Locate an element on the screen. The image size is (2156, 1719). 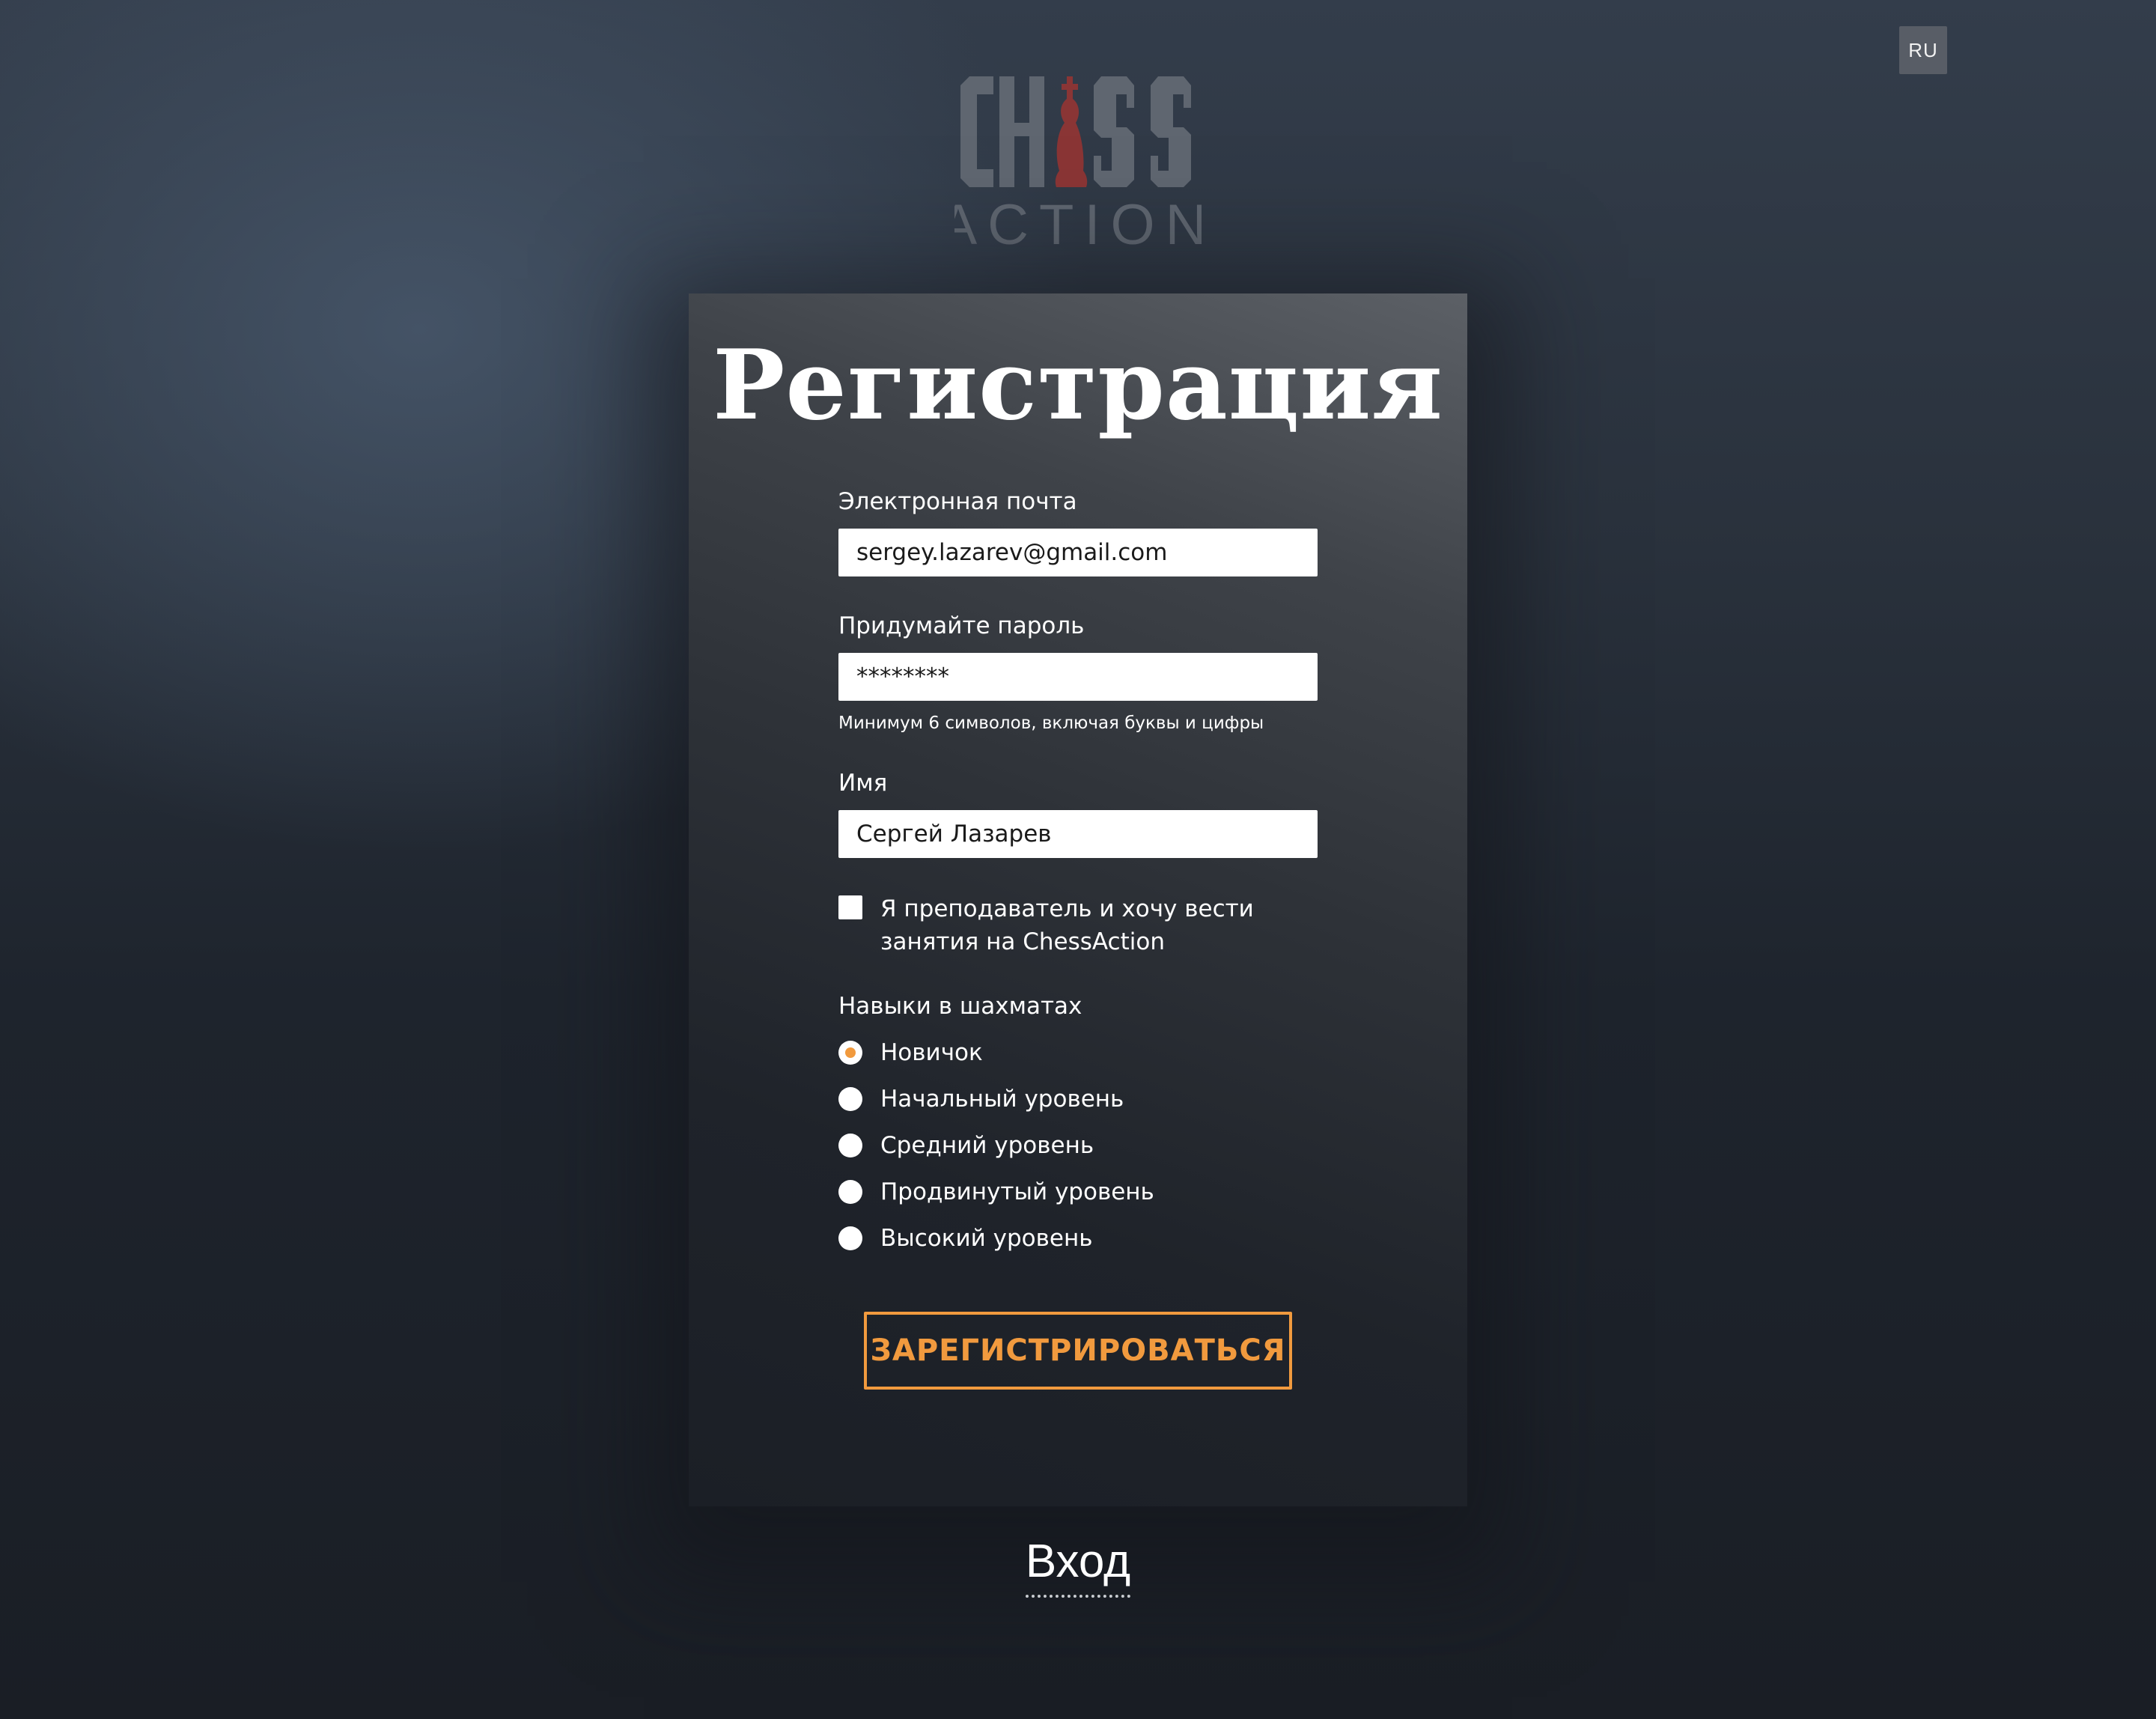
skill-option-advanced: Продвинутый уровень is located at coordinates (996, 1191).